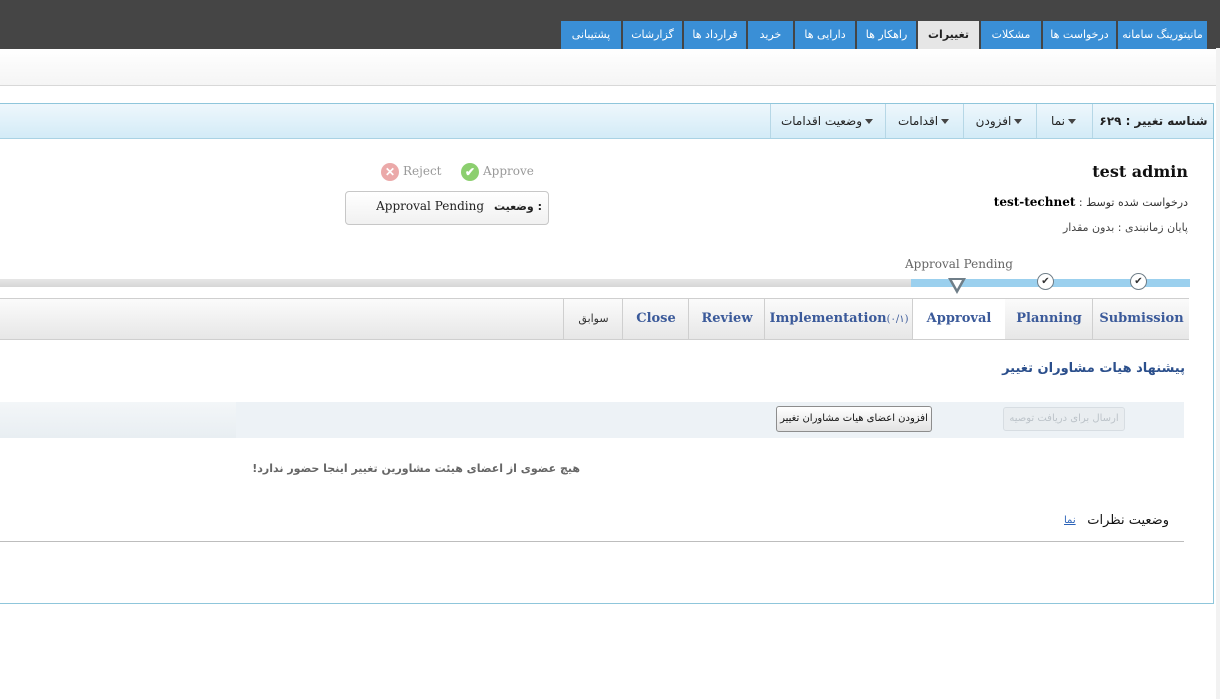 The image size is (1220, 699). What do you see at coordinates (897, 319) in the screenshot?
I see `tab-implementation-count: (۰/۱)` at bounding box center [897, 319].